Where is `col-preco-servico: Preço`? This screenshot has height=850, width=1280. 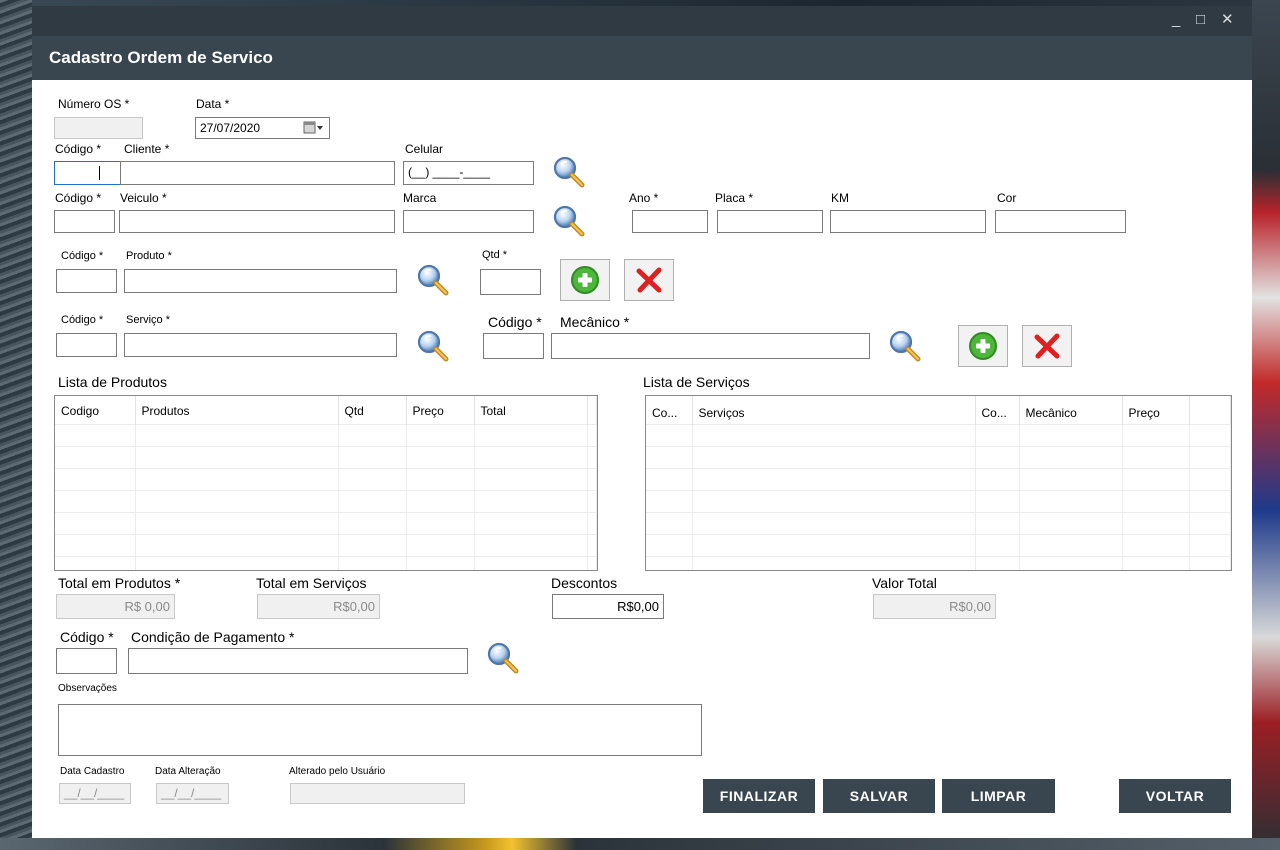 col-preco-servico: Preço is located at coordinates (1156, 410).